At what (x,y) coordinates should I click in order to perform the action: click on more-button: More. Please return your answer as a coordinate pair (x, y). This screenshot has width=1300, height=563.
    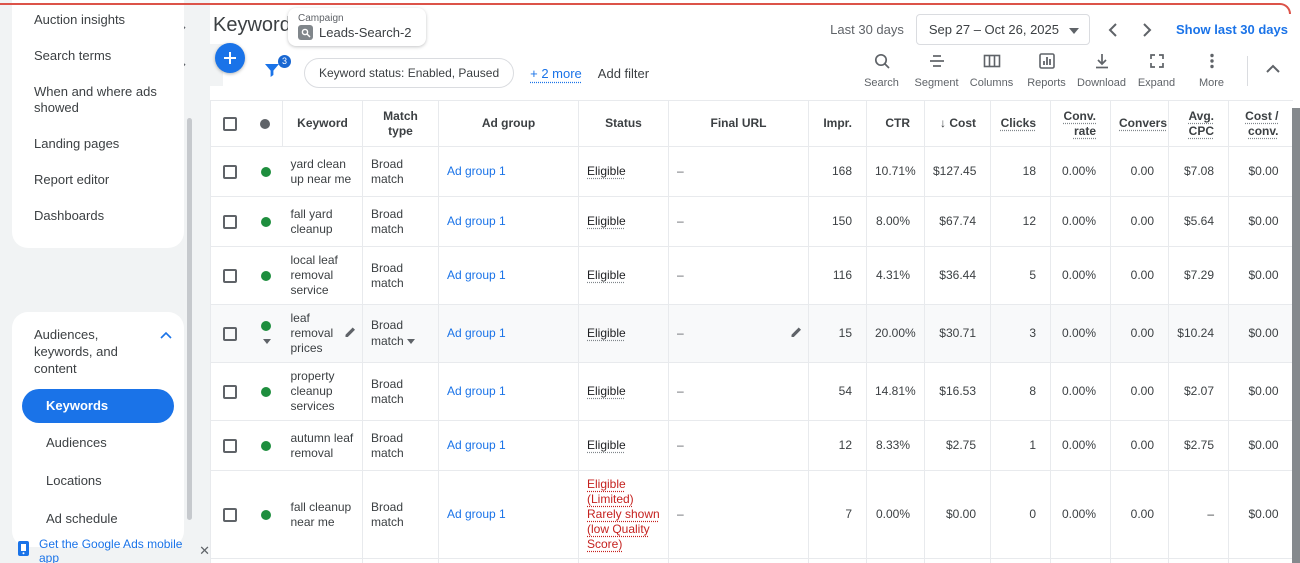
    Looking at the image, I should click on (1211, 70).